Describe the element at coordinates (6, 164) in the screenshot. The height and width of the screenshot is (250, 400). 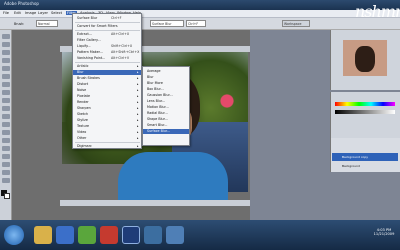
I see `shape-tool-icon` at that location.